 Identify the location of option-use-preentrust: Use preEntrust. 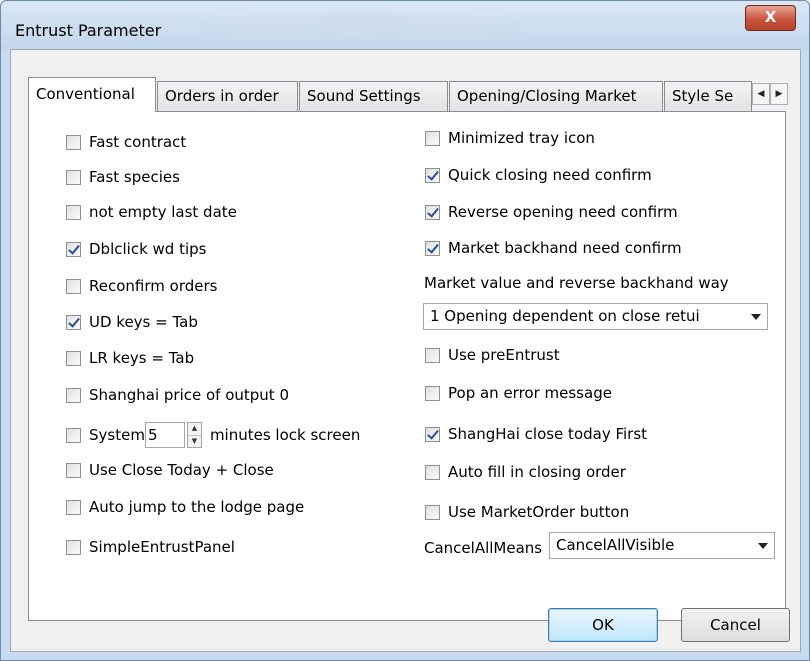
(492, 355).